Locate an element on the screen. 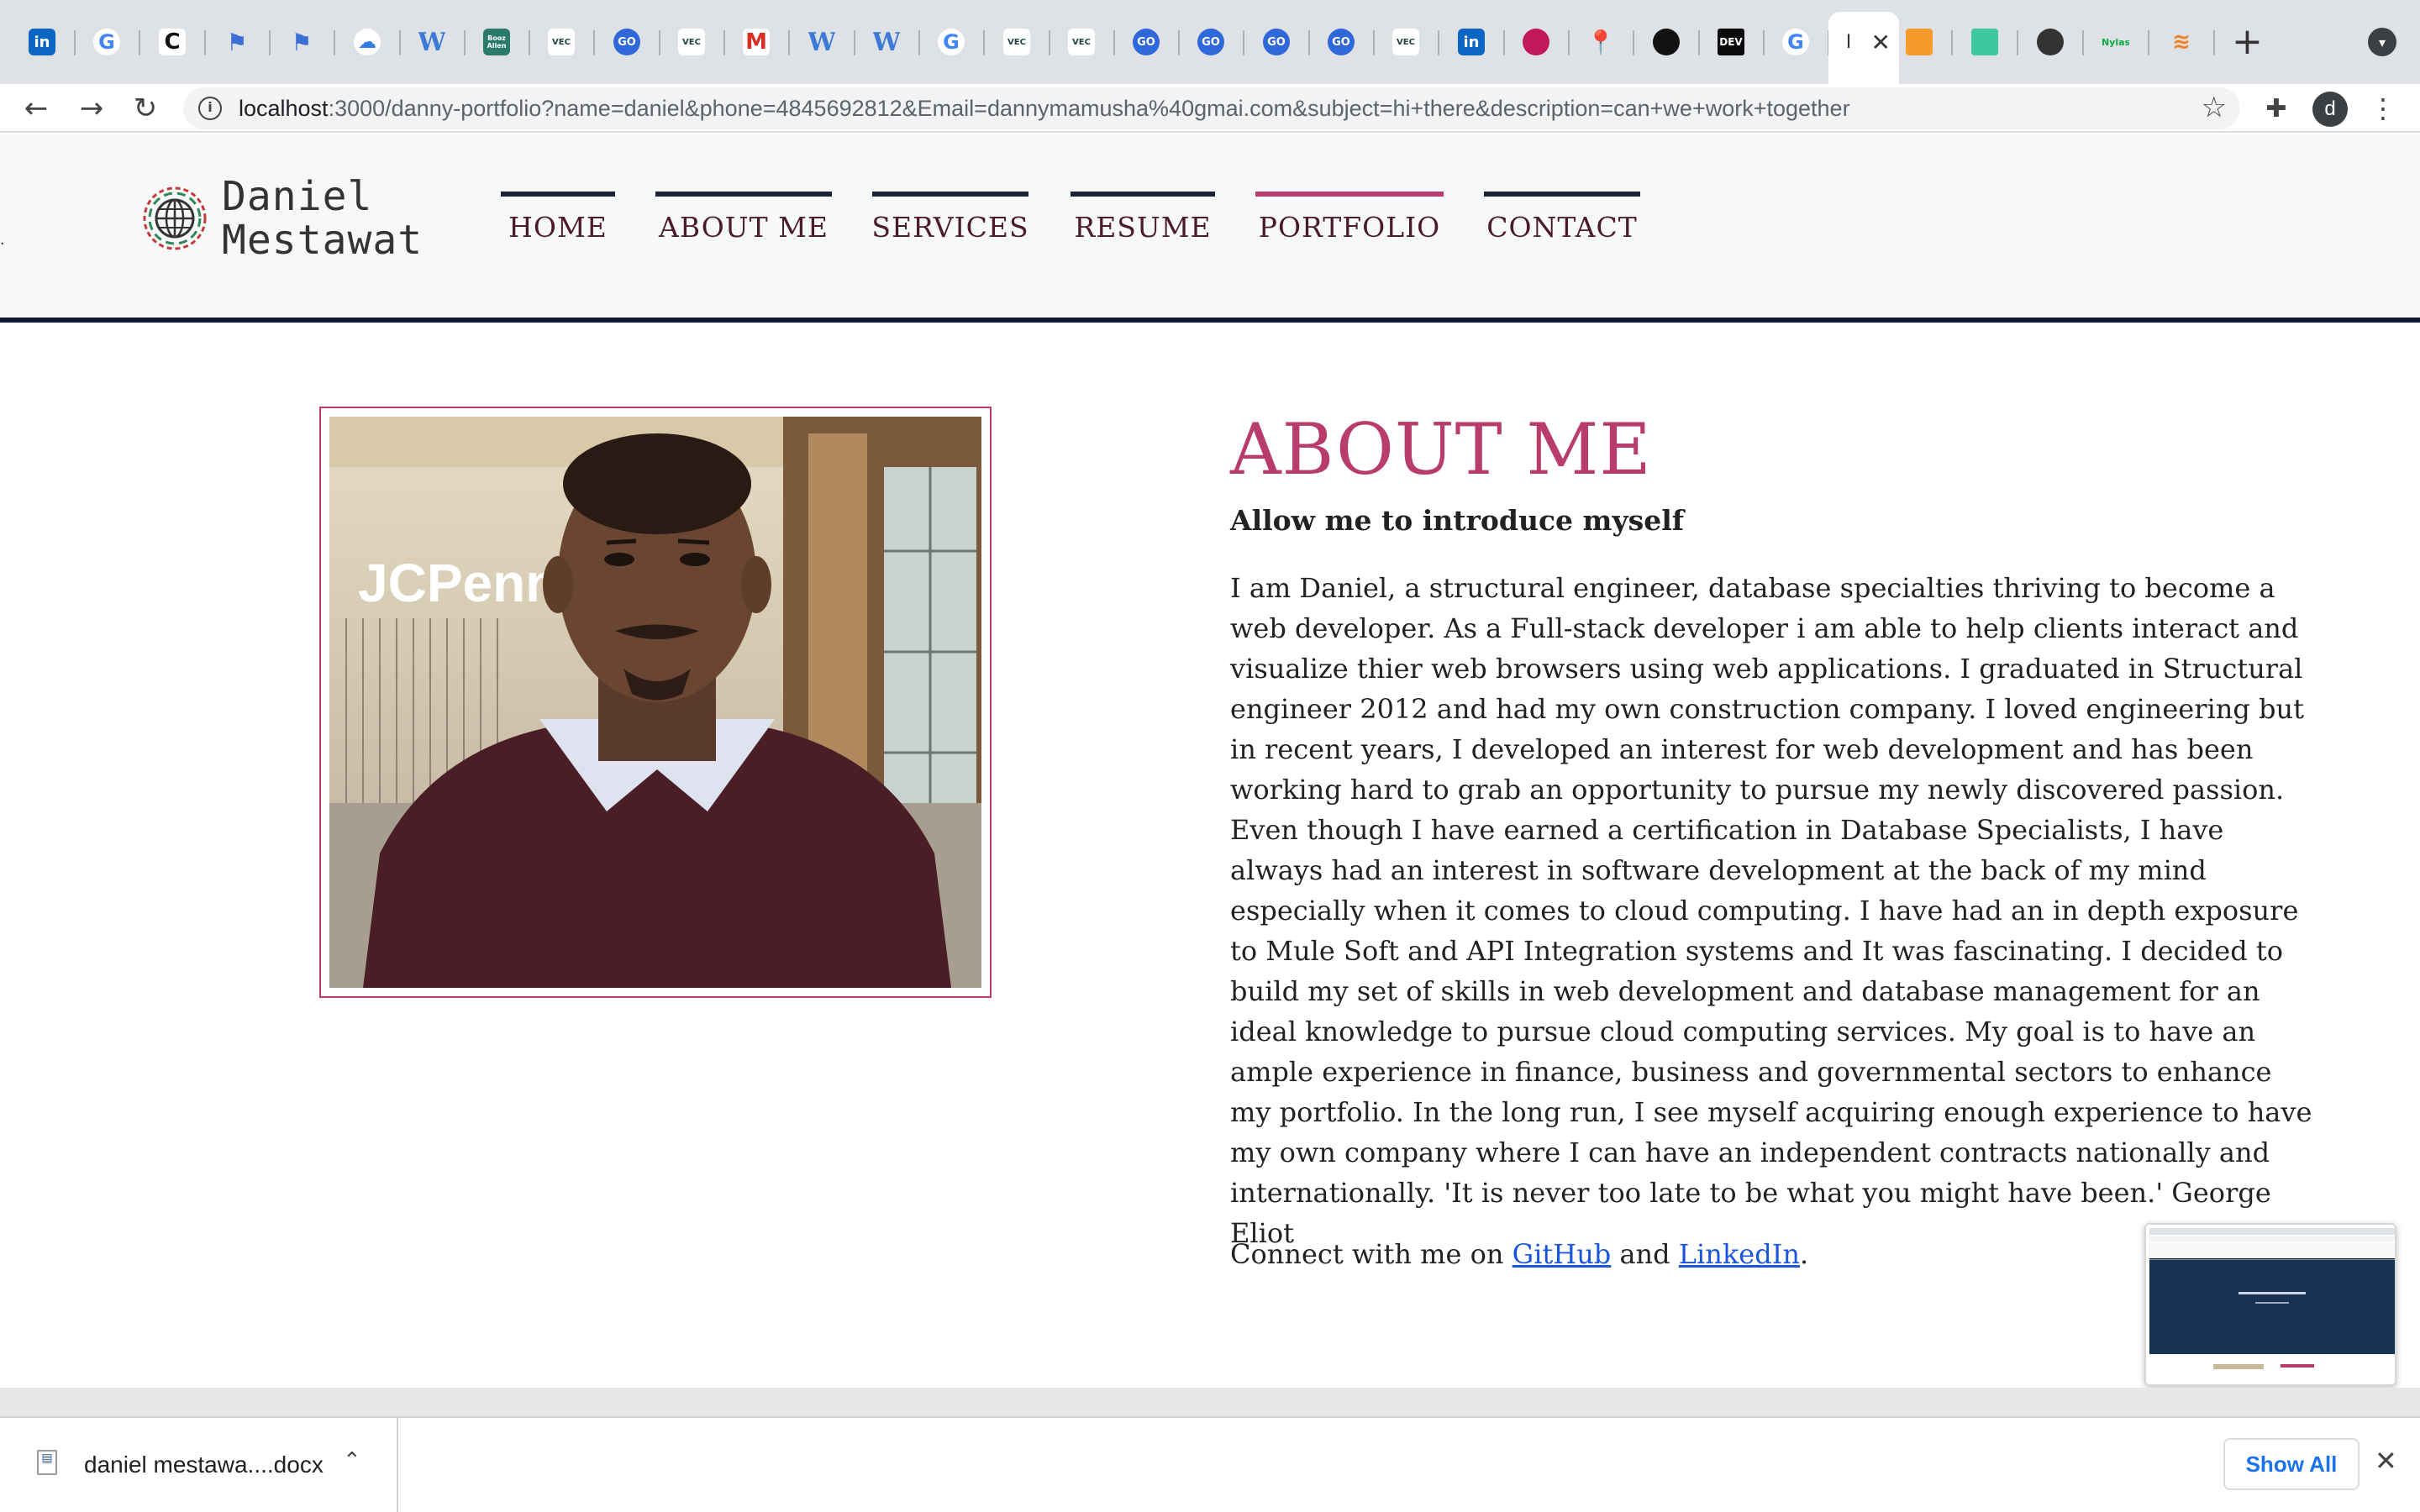  site-logo: Daniel Mestawat is located at coordinates (282, 218).